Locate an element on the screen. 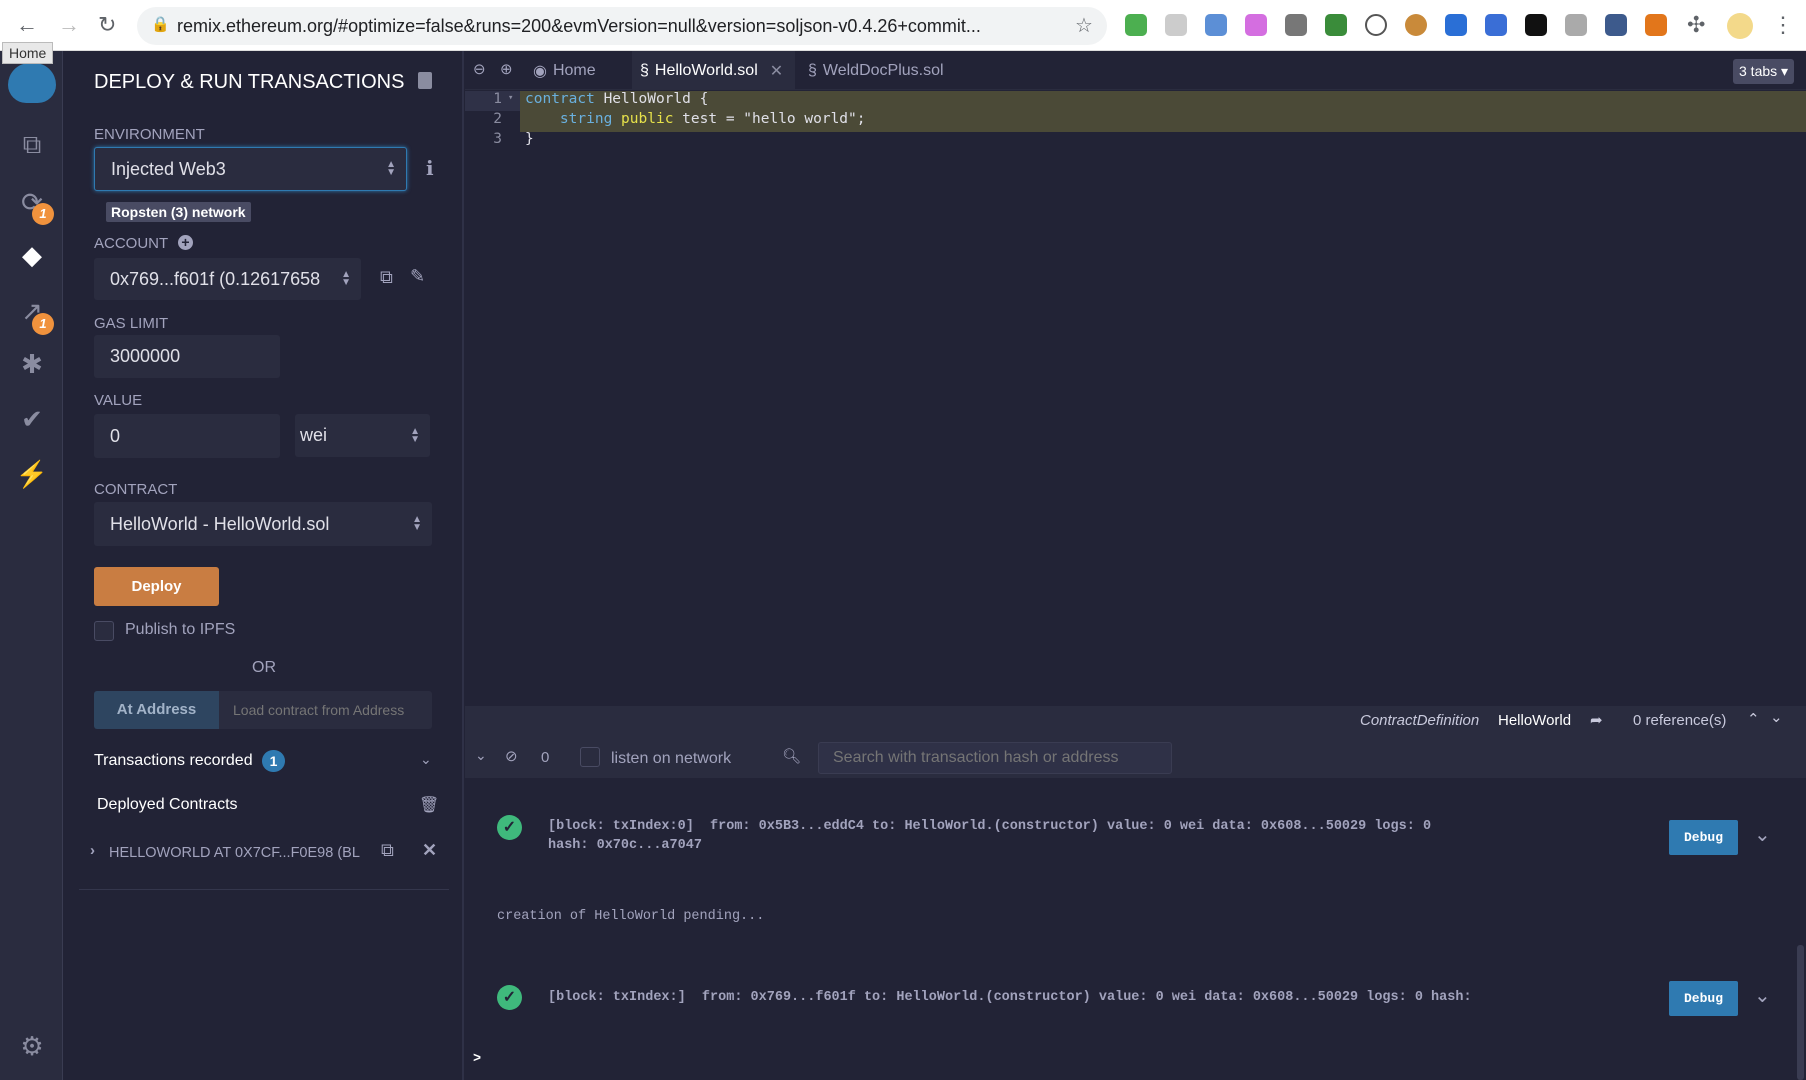  tabs-count-dropdown: 3 tabs ▾ is located at coordinates (1764, 71).